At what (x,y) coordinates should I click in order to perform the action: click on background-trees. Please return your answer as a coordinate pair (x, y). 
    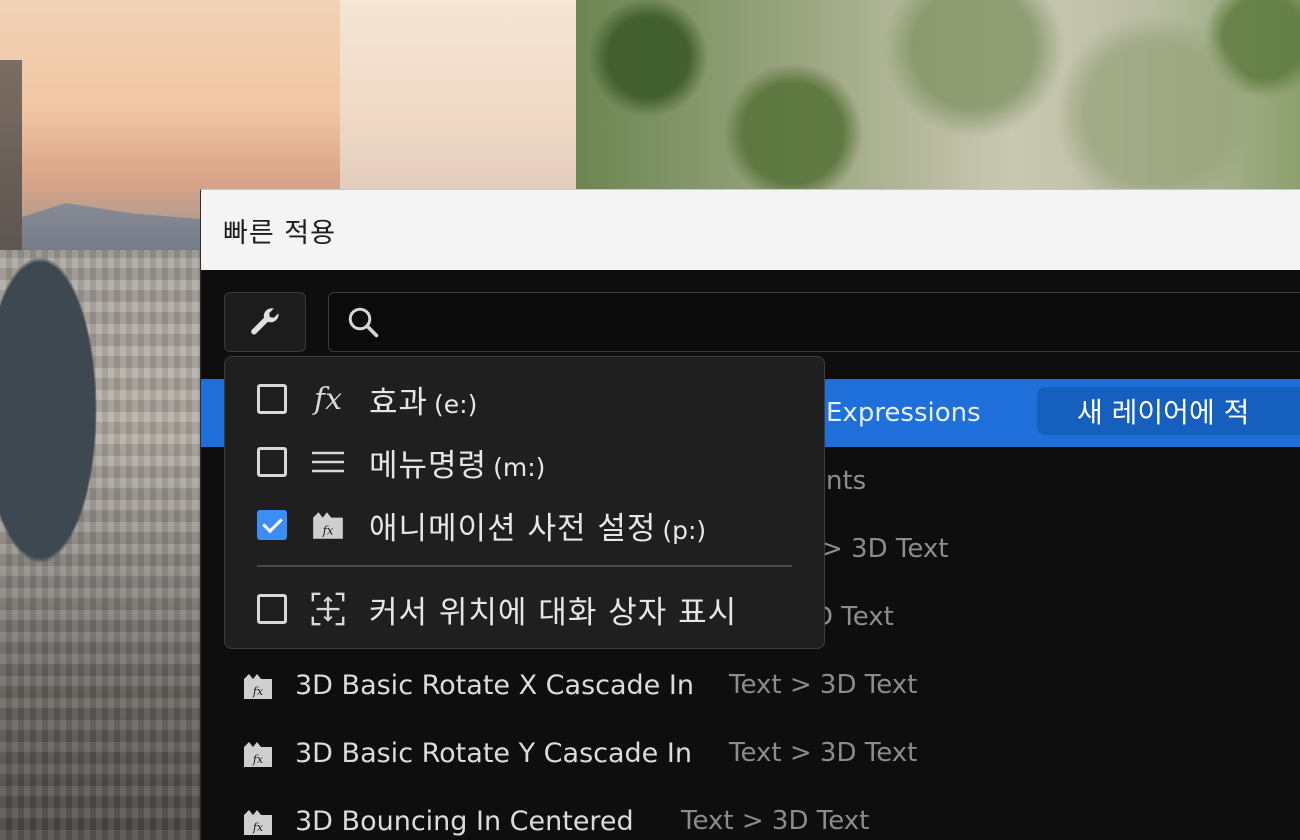
    Looking at the image, I should click on (938, 95).